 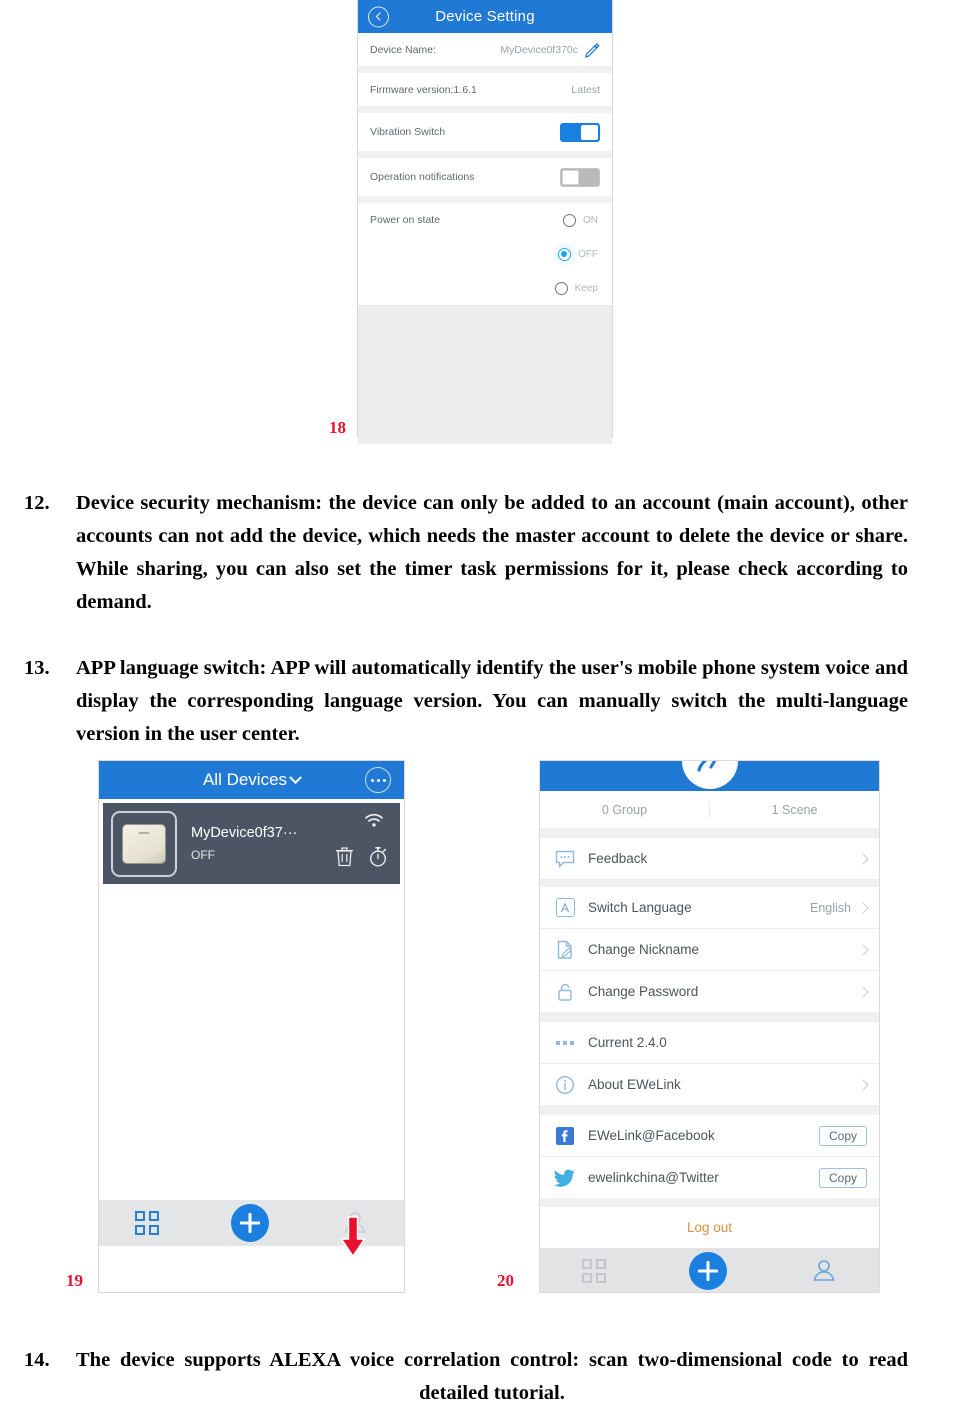 I want to click on language-a-icon: A, so click(x=565, y=907).